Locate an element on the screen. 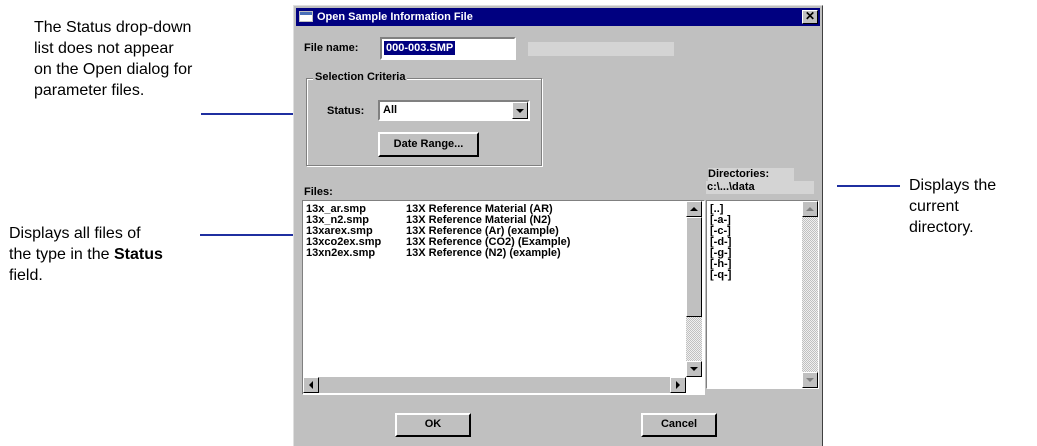  files-label: Files: is located at coordinates (318, 192).